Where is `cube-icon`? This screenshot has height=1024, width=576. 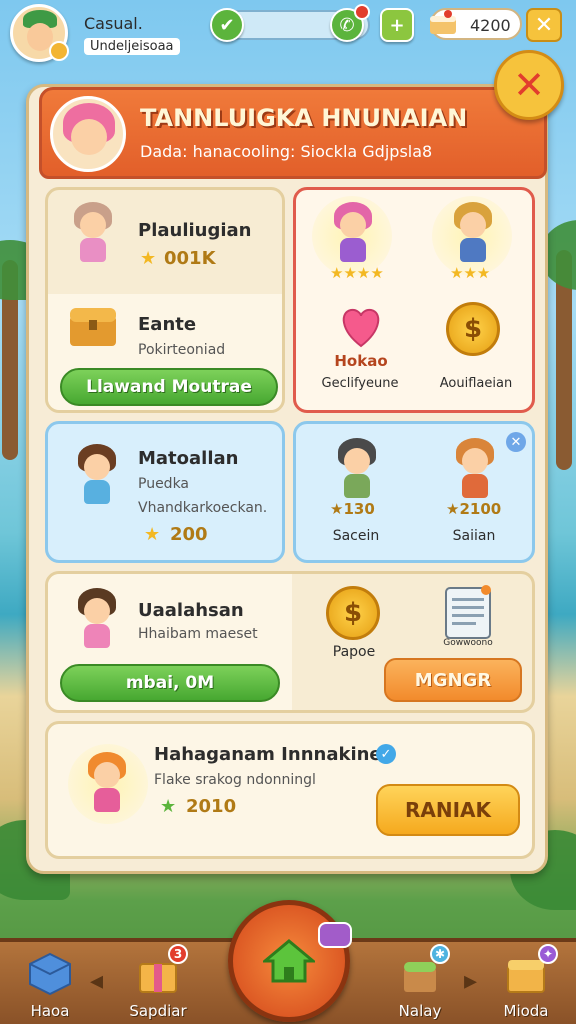
cube-icon is located at coordinates (50, 974).